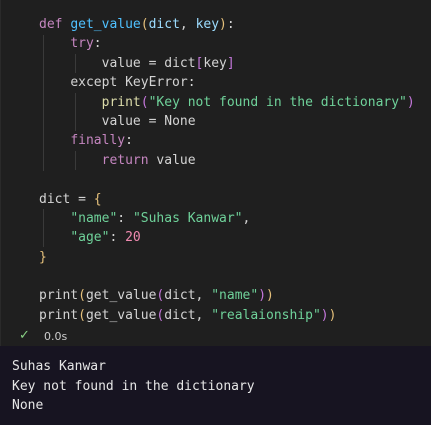 The width and height of the screenshot is (431, 425). What do you see at coordinates (266, 315) in the screenshot?
I see `code-token: "realaionship"` at bounding box center [266, 315].